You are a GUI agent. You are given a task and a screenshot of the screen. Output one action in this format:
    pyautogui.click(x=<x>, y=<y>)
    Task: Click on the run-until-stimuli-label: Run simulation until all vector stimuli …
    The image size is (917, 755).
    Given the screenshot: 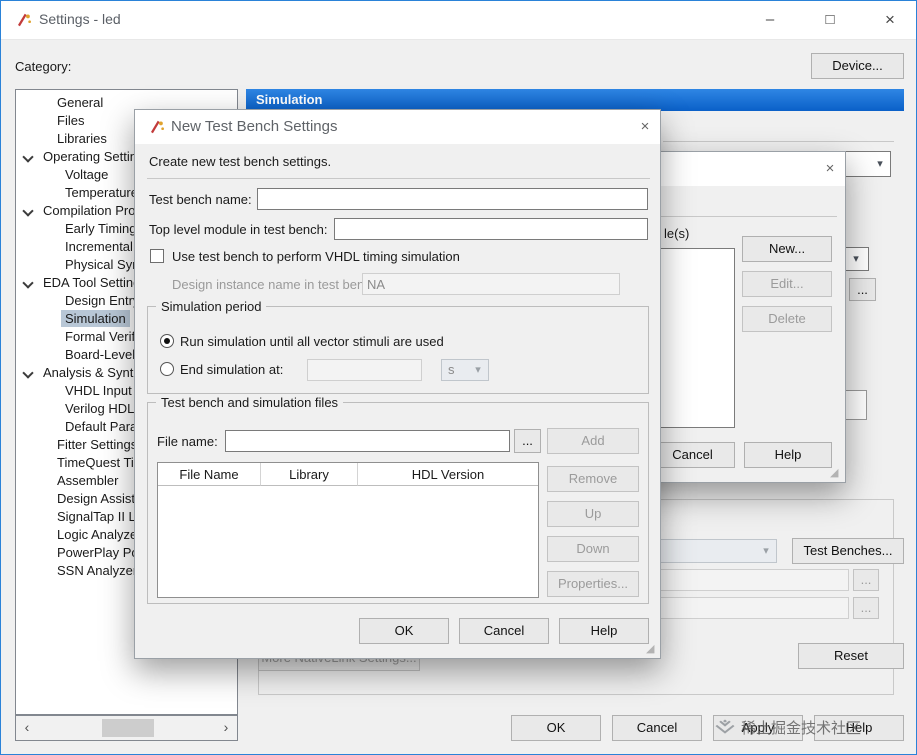 What is the action you would take?
    pyautogui.click(x=312, y=341)
    